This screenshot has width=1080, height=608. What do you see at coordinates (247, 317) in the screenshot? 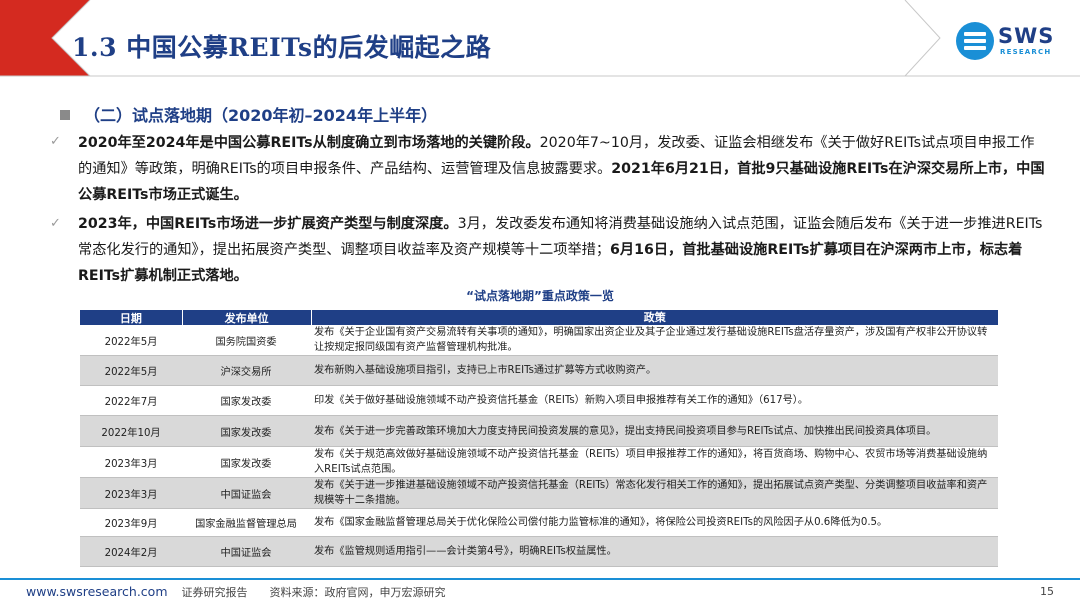
I see `header-org: 发布单位` at bounding box center [247, 317].